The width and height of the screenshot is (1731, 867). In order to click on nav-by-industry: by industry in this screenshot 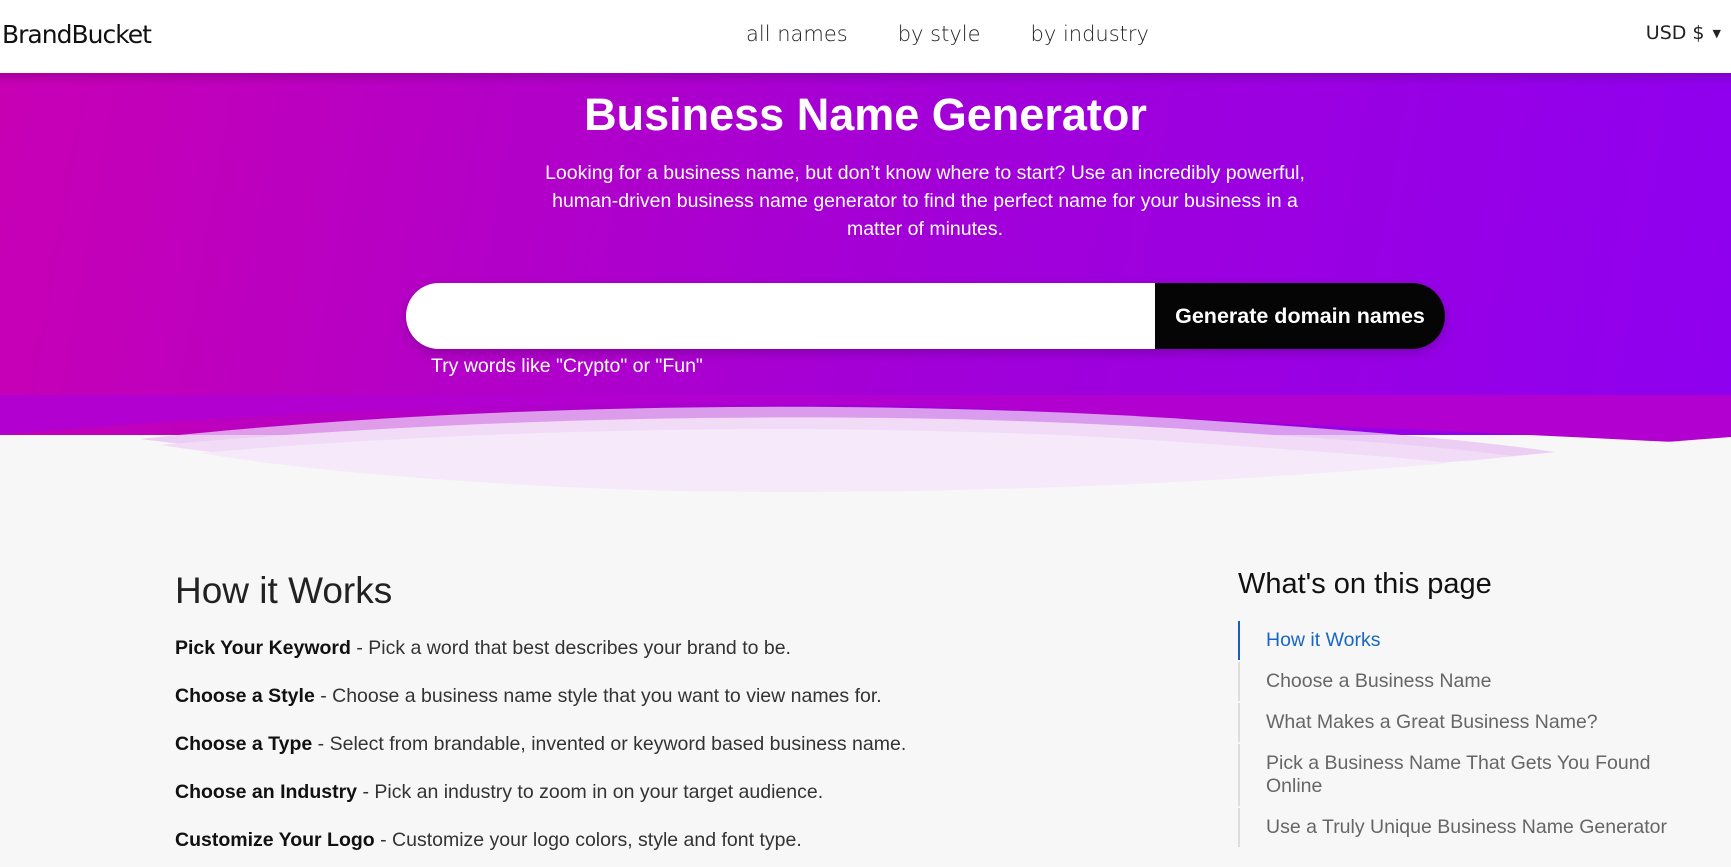, I will do `click(1090, 34)`.